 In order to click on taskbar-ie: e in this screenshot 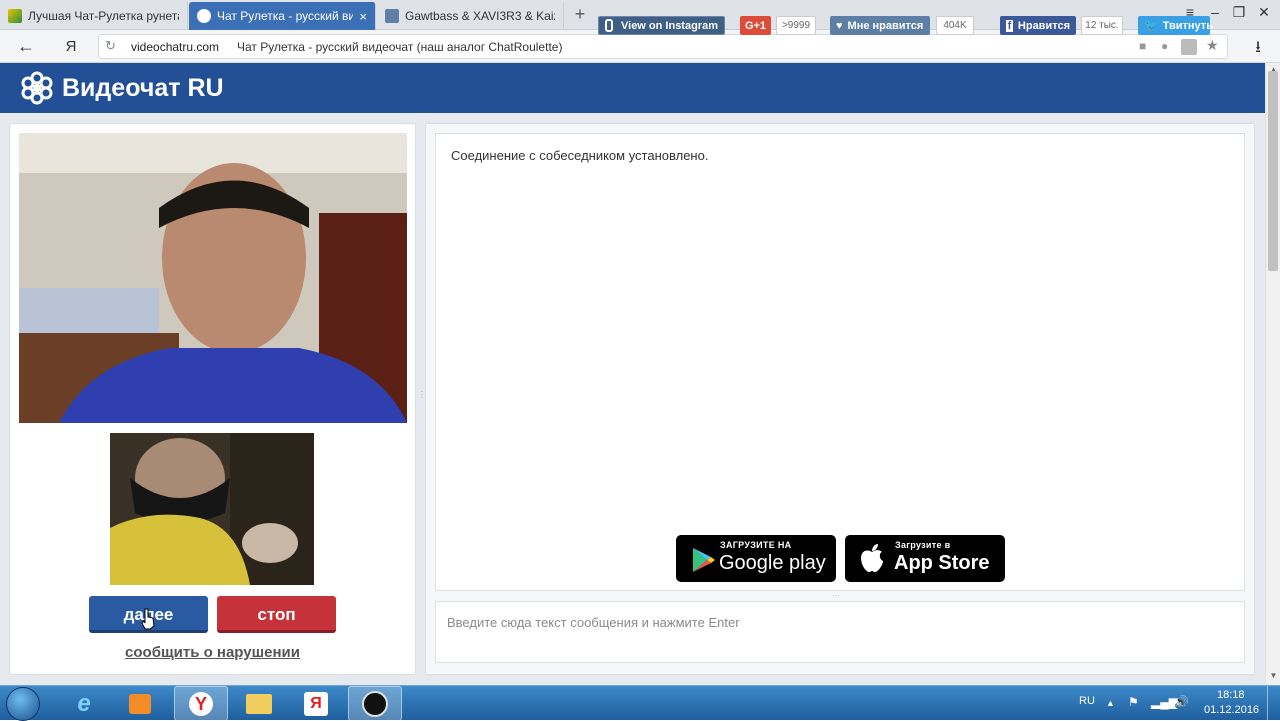, I will do `click(84, 703)`.